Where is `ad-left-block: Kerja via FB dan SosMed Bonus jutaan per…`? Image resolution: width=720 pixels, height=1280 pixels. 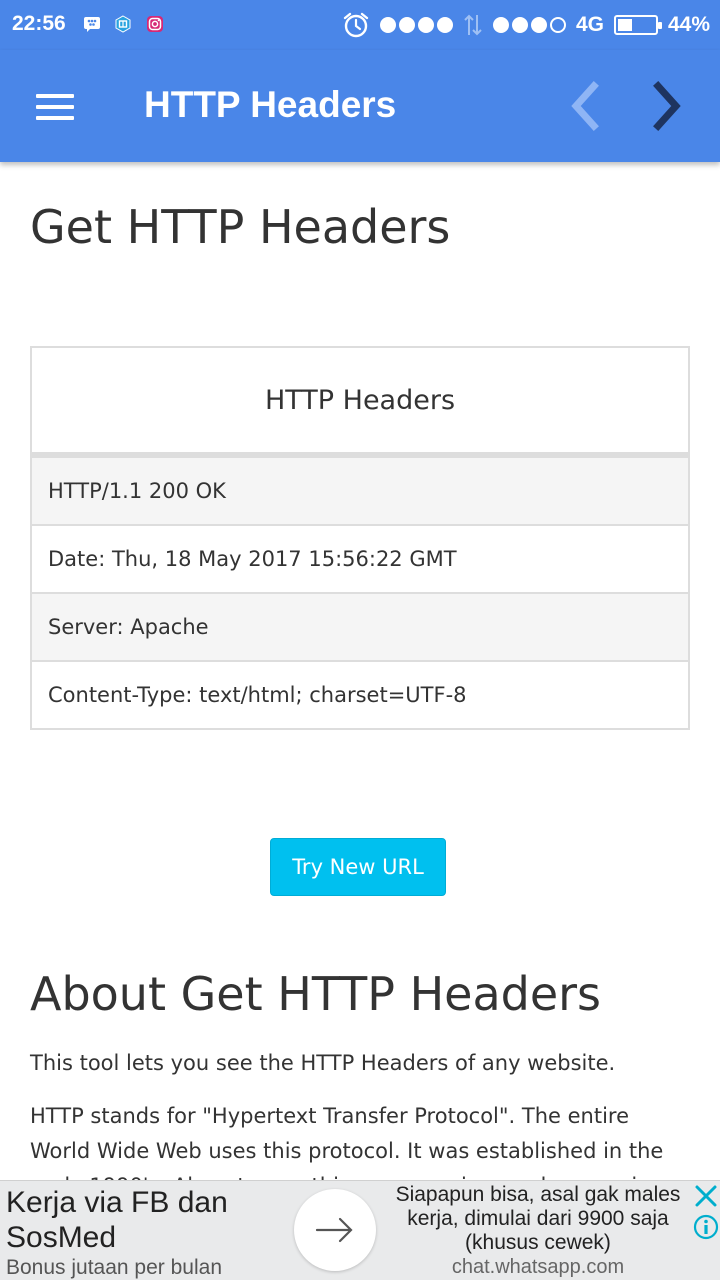
ad-left-block: Kerja via FB dan SosMed Bonus jutaan per… is located at coordinates (151, 1232).